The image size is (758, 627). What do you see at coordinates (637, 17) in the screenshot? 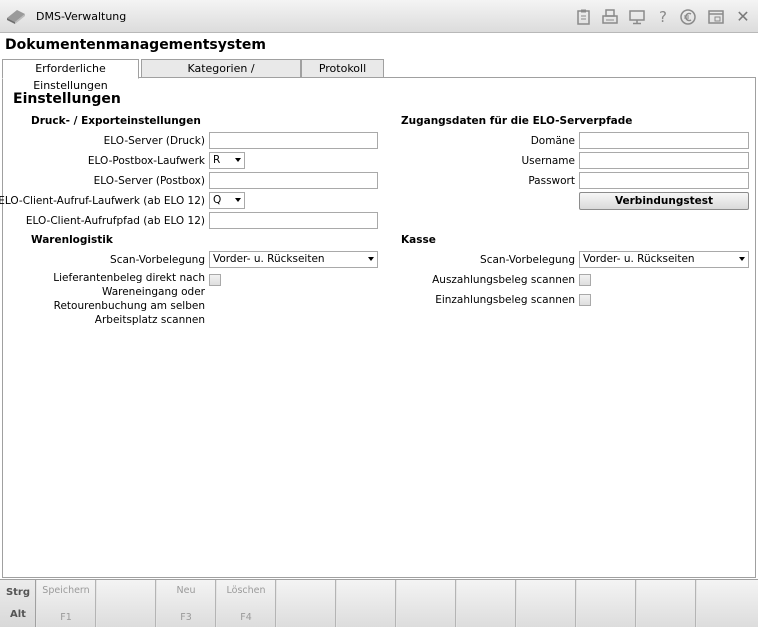
I see `monitor-icon` at bounding box center [637, 17].